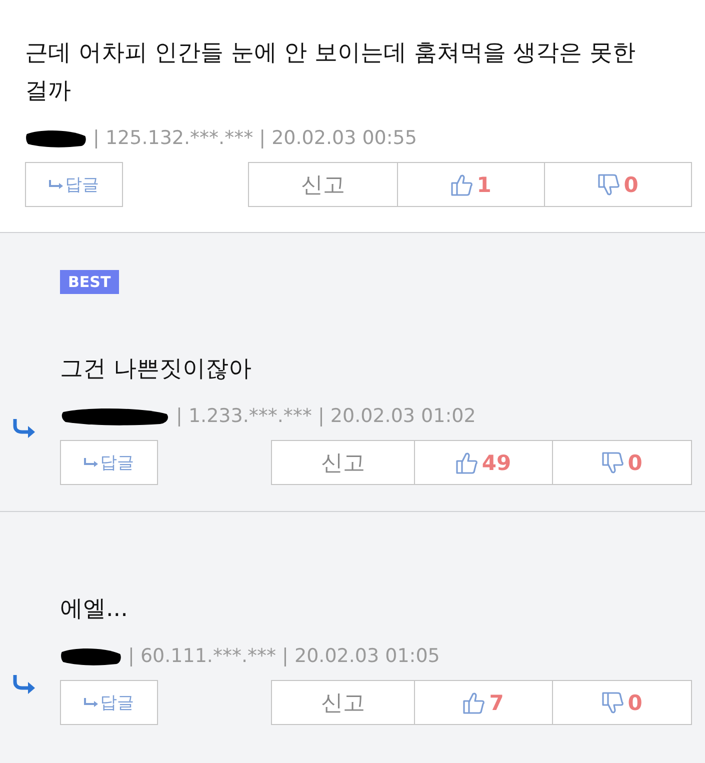  I want to click on like-button: 1, so click(471, 184).